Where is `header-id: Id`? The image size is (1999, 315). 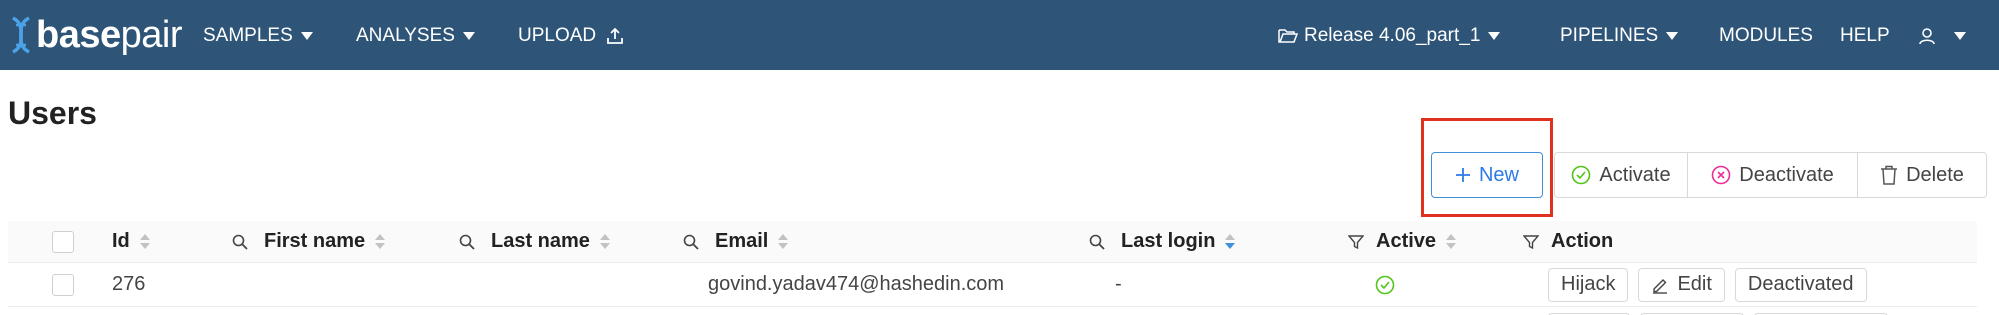 header-id: Id is located at coordinates (131, 241).